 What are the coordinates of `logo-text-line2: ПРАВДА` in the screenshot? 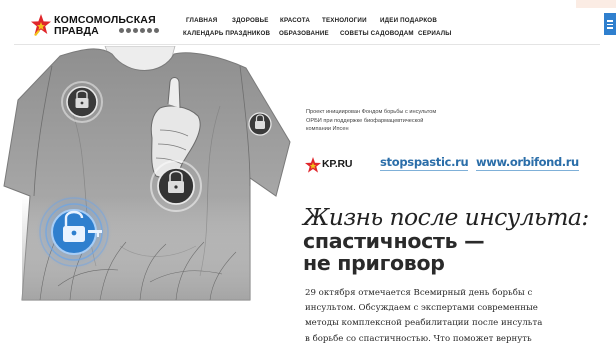 It's located at (76, 31).